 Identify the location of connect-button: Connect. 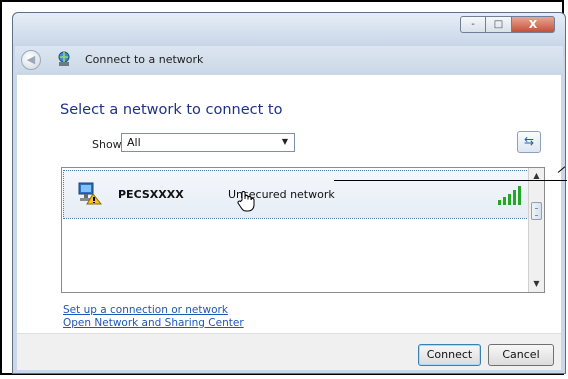
(449, 355).